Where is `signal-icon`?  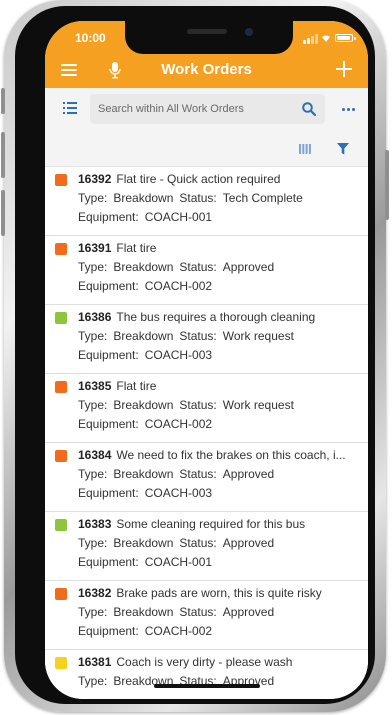
signal-icon is located at coordinates (310, 38).